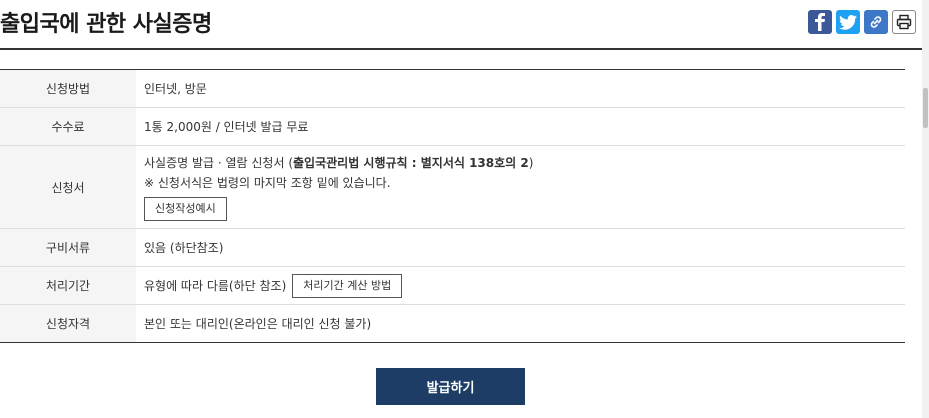 This screenshot has height=418, width=929. Describe the element at coordinates (862, 22) in the screenshot. I see `share-toolbar` at that location.